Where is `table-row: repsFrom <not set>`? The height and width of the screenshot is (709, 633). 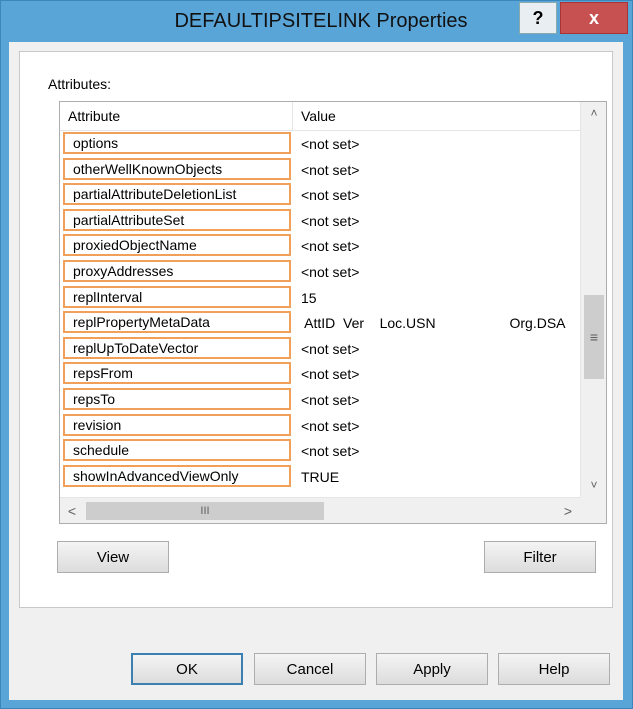 table-row: repsFrom <not set> is located at coordinates (320, 374).